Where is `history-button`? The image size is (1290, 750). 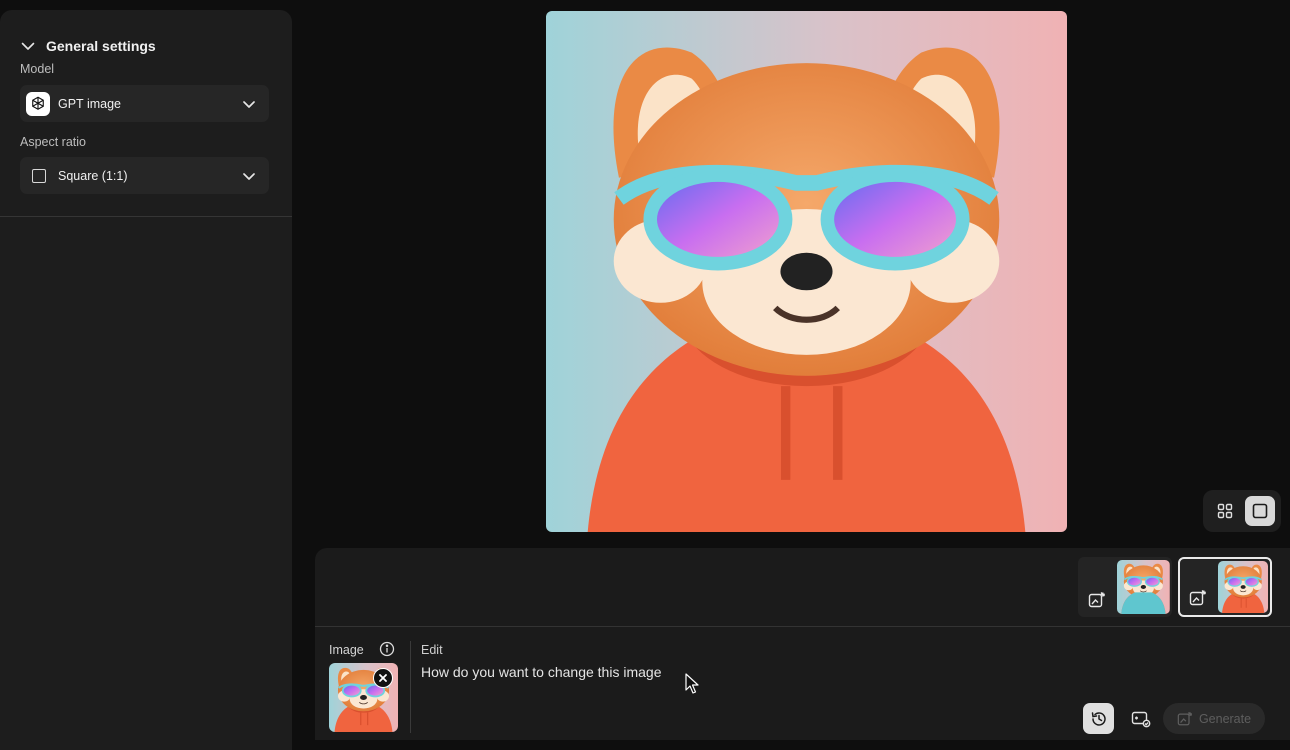
history-button is located at coordinates (1098, 718).